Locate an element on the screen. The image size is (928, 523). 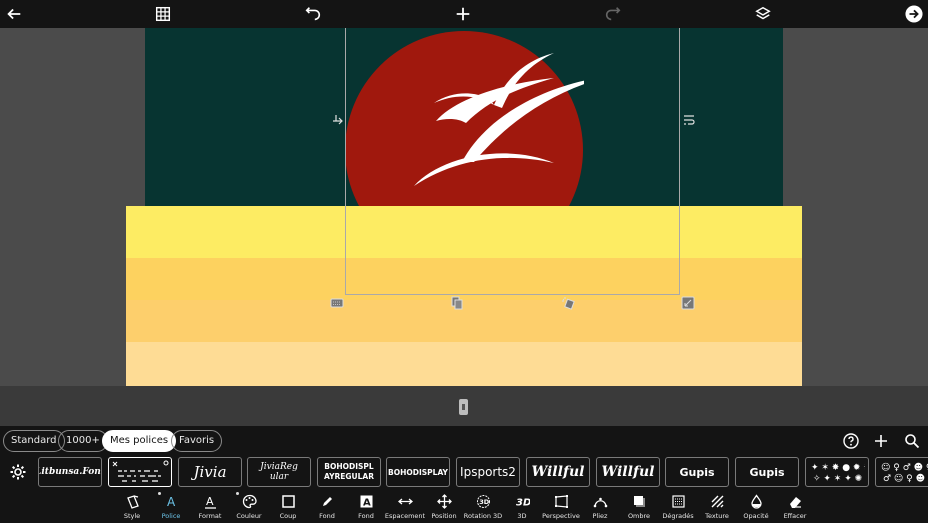
rotation-3d-icon: 3D is located at coordinates (483, 501).